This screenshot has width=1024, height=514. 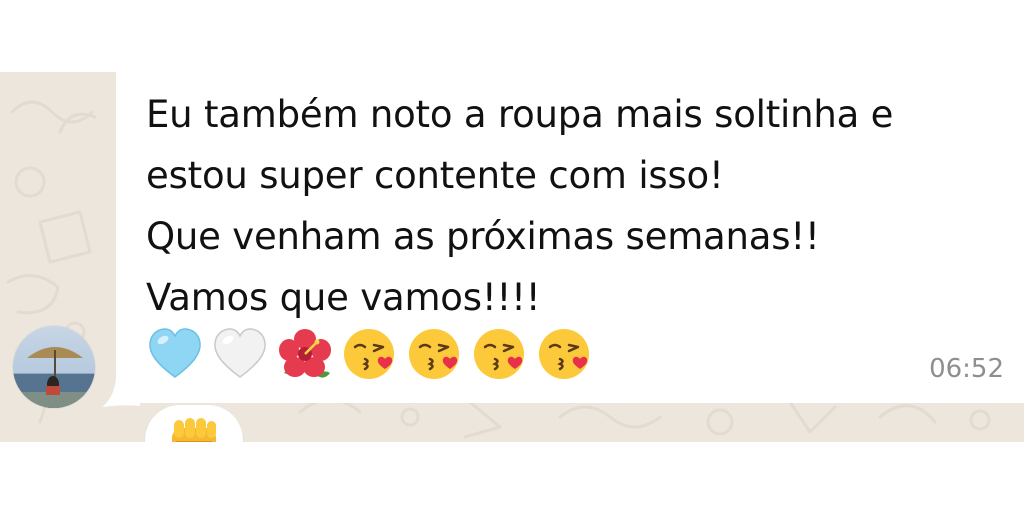 What do you see at coordinates (305, 353) in the screenshot?
I see `hibiscus-icon` at bounding box center [305, 353].